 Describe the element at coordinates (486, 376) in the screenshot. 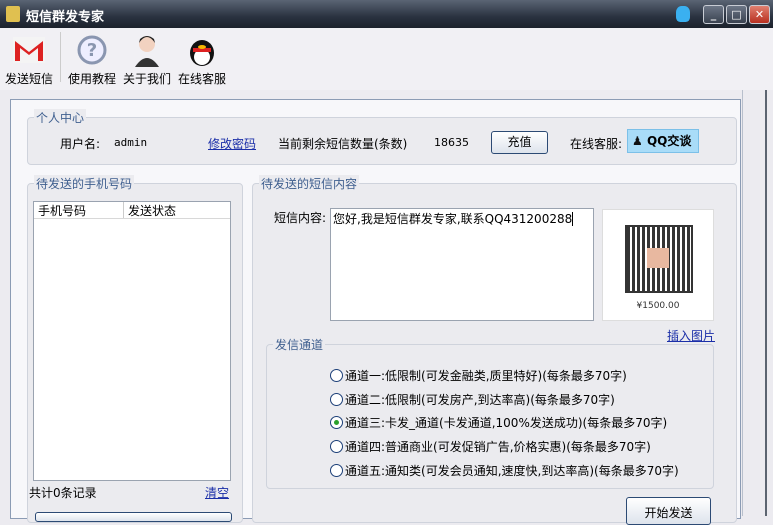

I see `channel-label: 通道一:低限制(可发金融类,质里特好)(每条最多70字)` at that location.